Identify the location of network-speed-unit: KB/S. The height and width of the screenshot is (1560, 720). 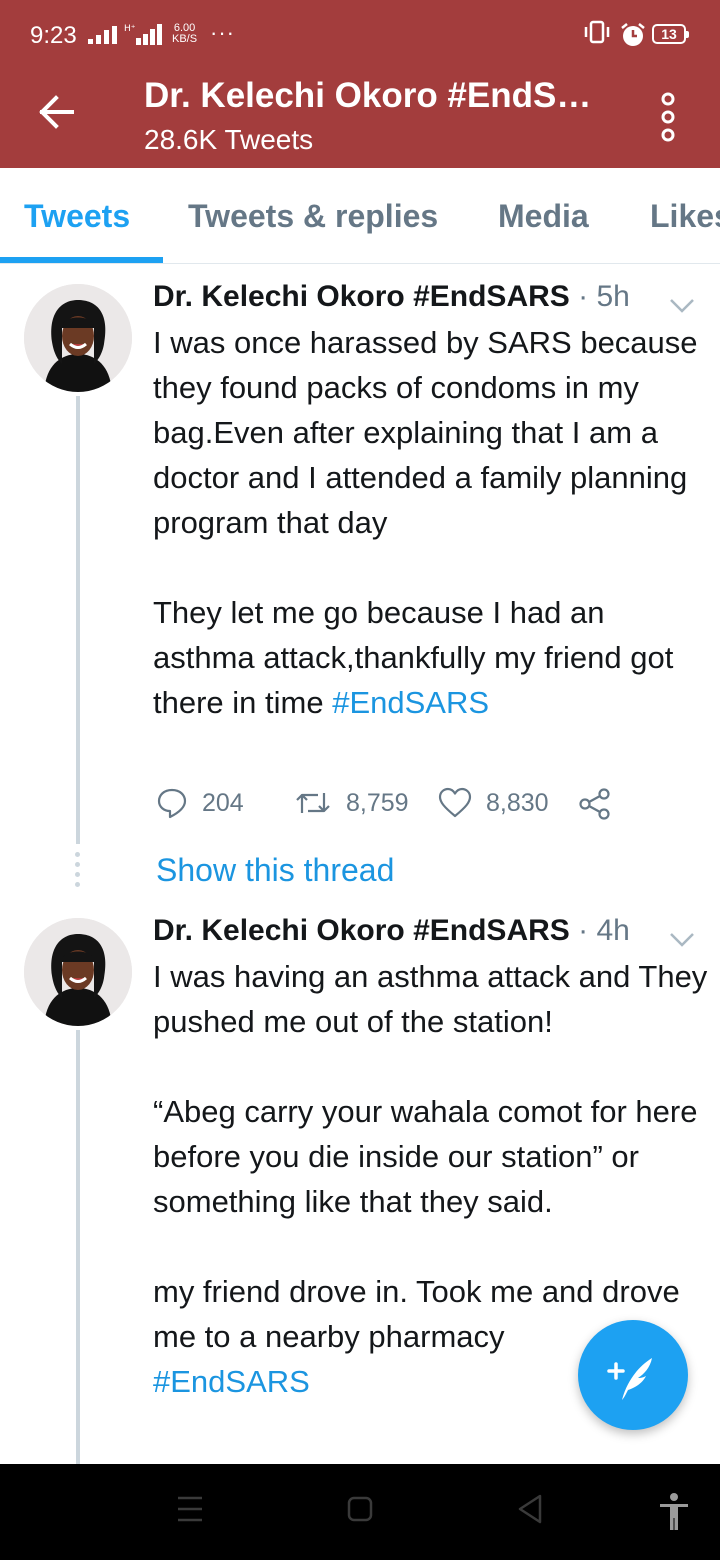
(185, 39).